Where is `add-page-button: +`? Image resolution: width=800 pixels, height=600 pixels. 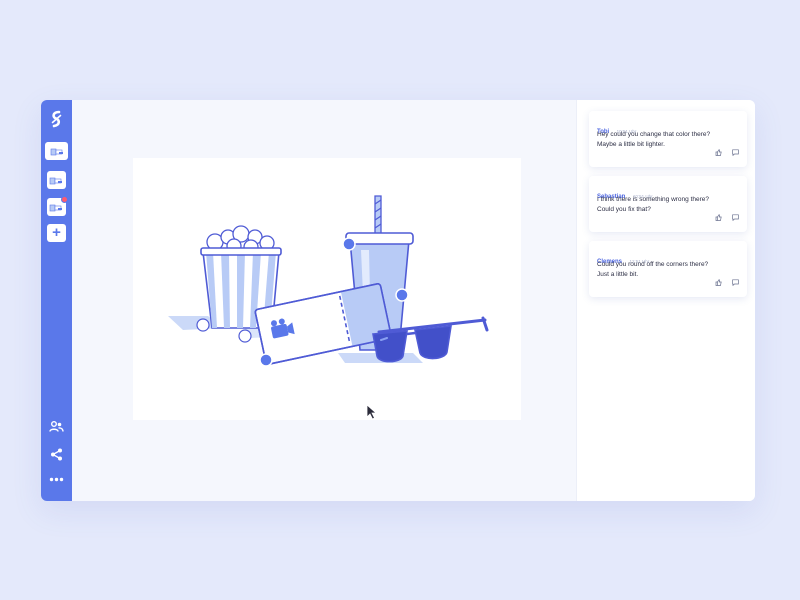
add-page-button: + is located at coordinates (56, 233).